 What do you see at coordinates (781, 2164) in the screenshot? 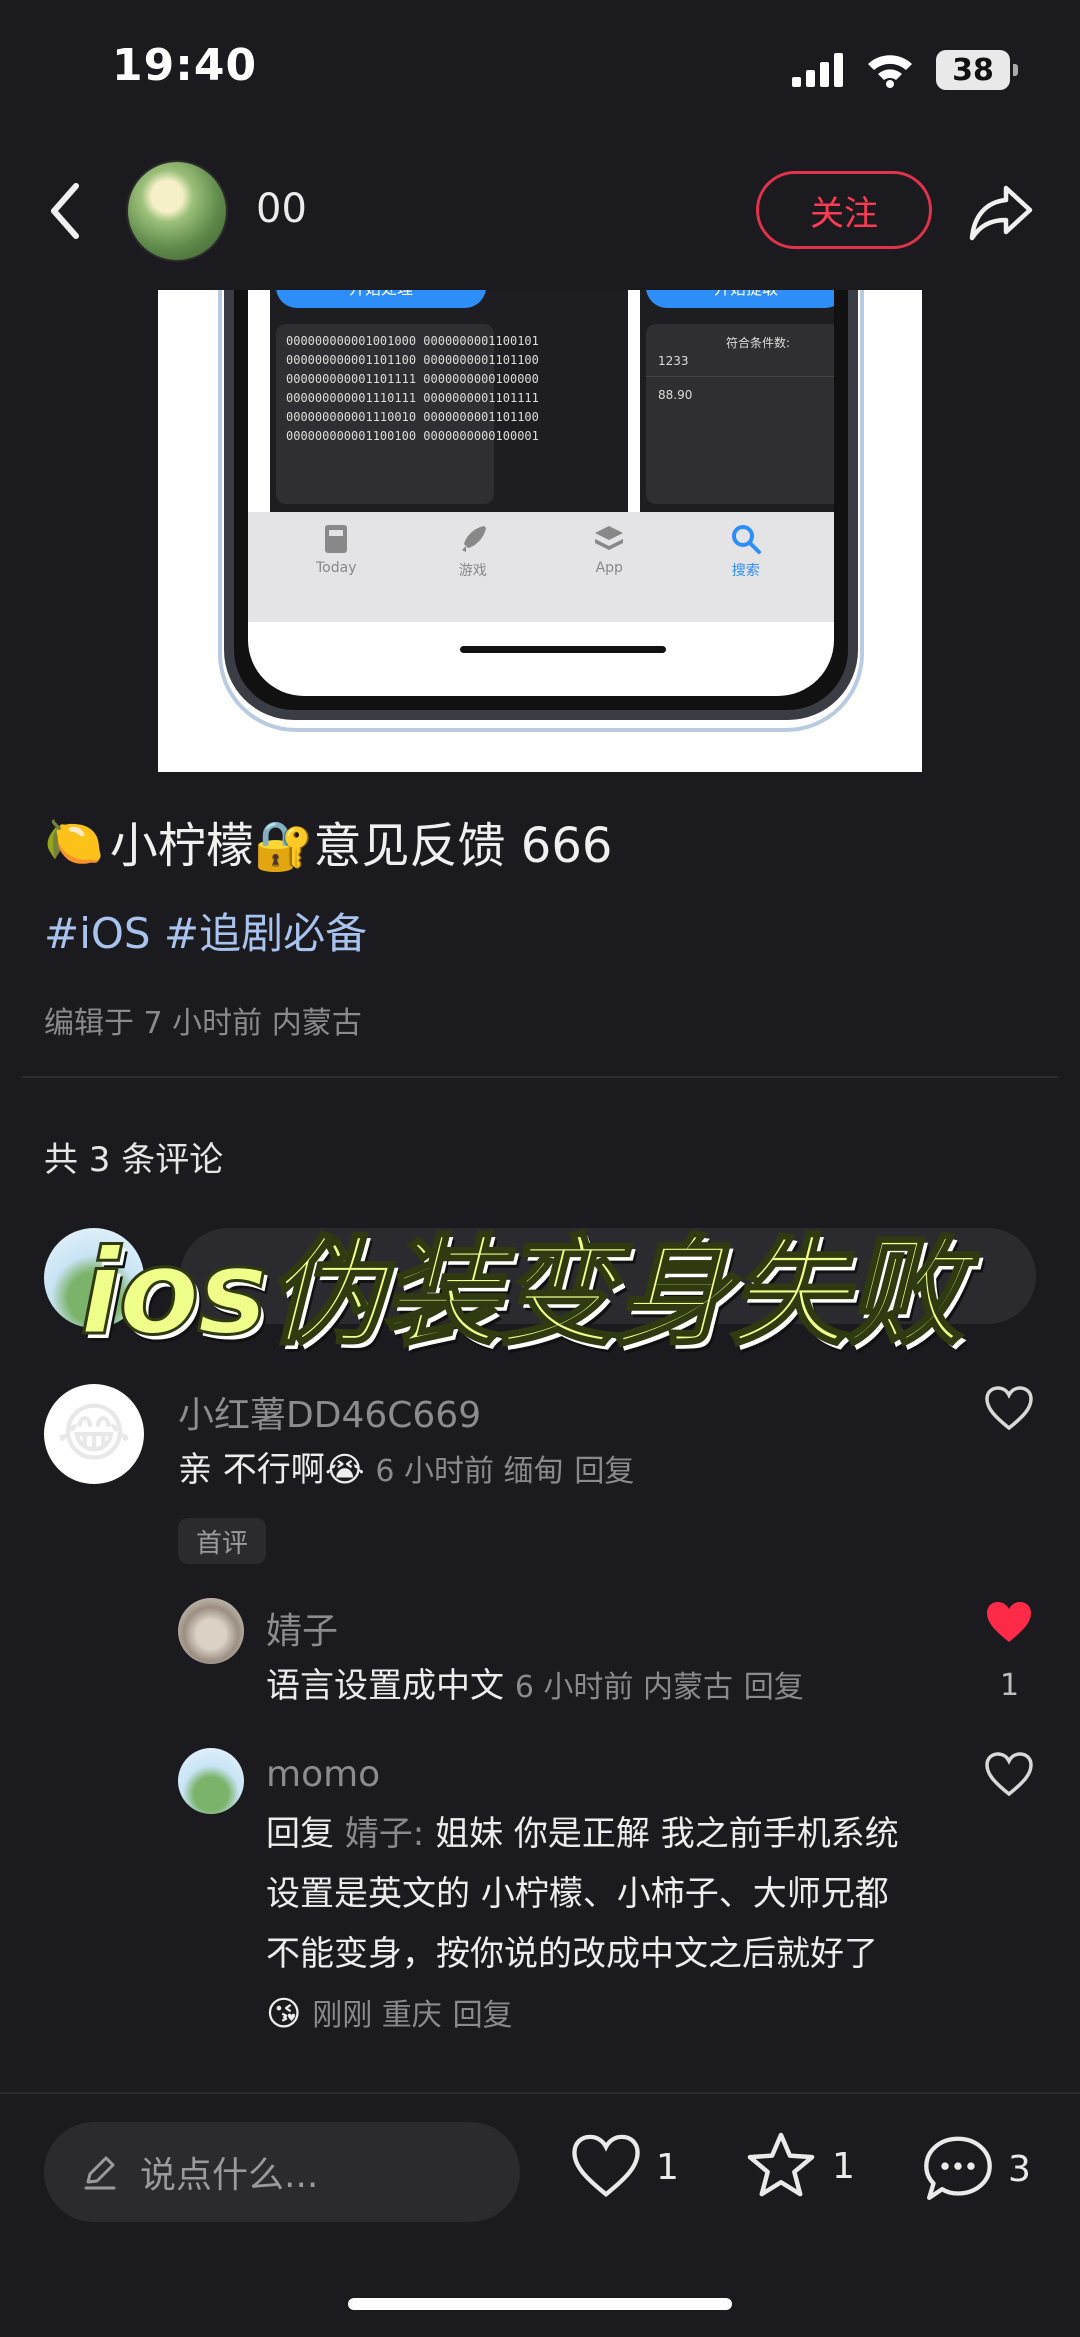
I see `star-icon` at bounding box center [781, 2164].